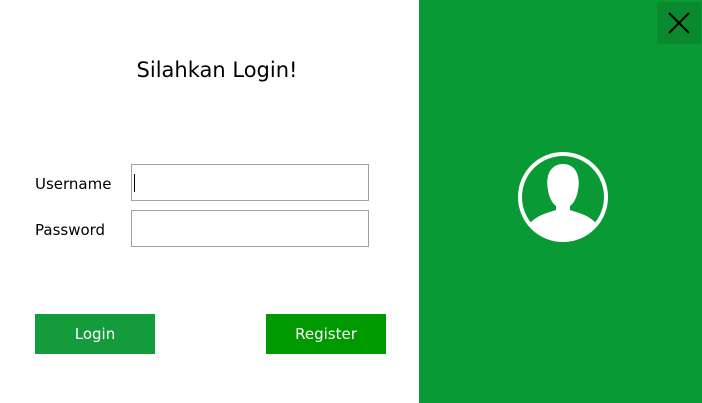  I want to click on register-button: Register, so click(326, 334).